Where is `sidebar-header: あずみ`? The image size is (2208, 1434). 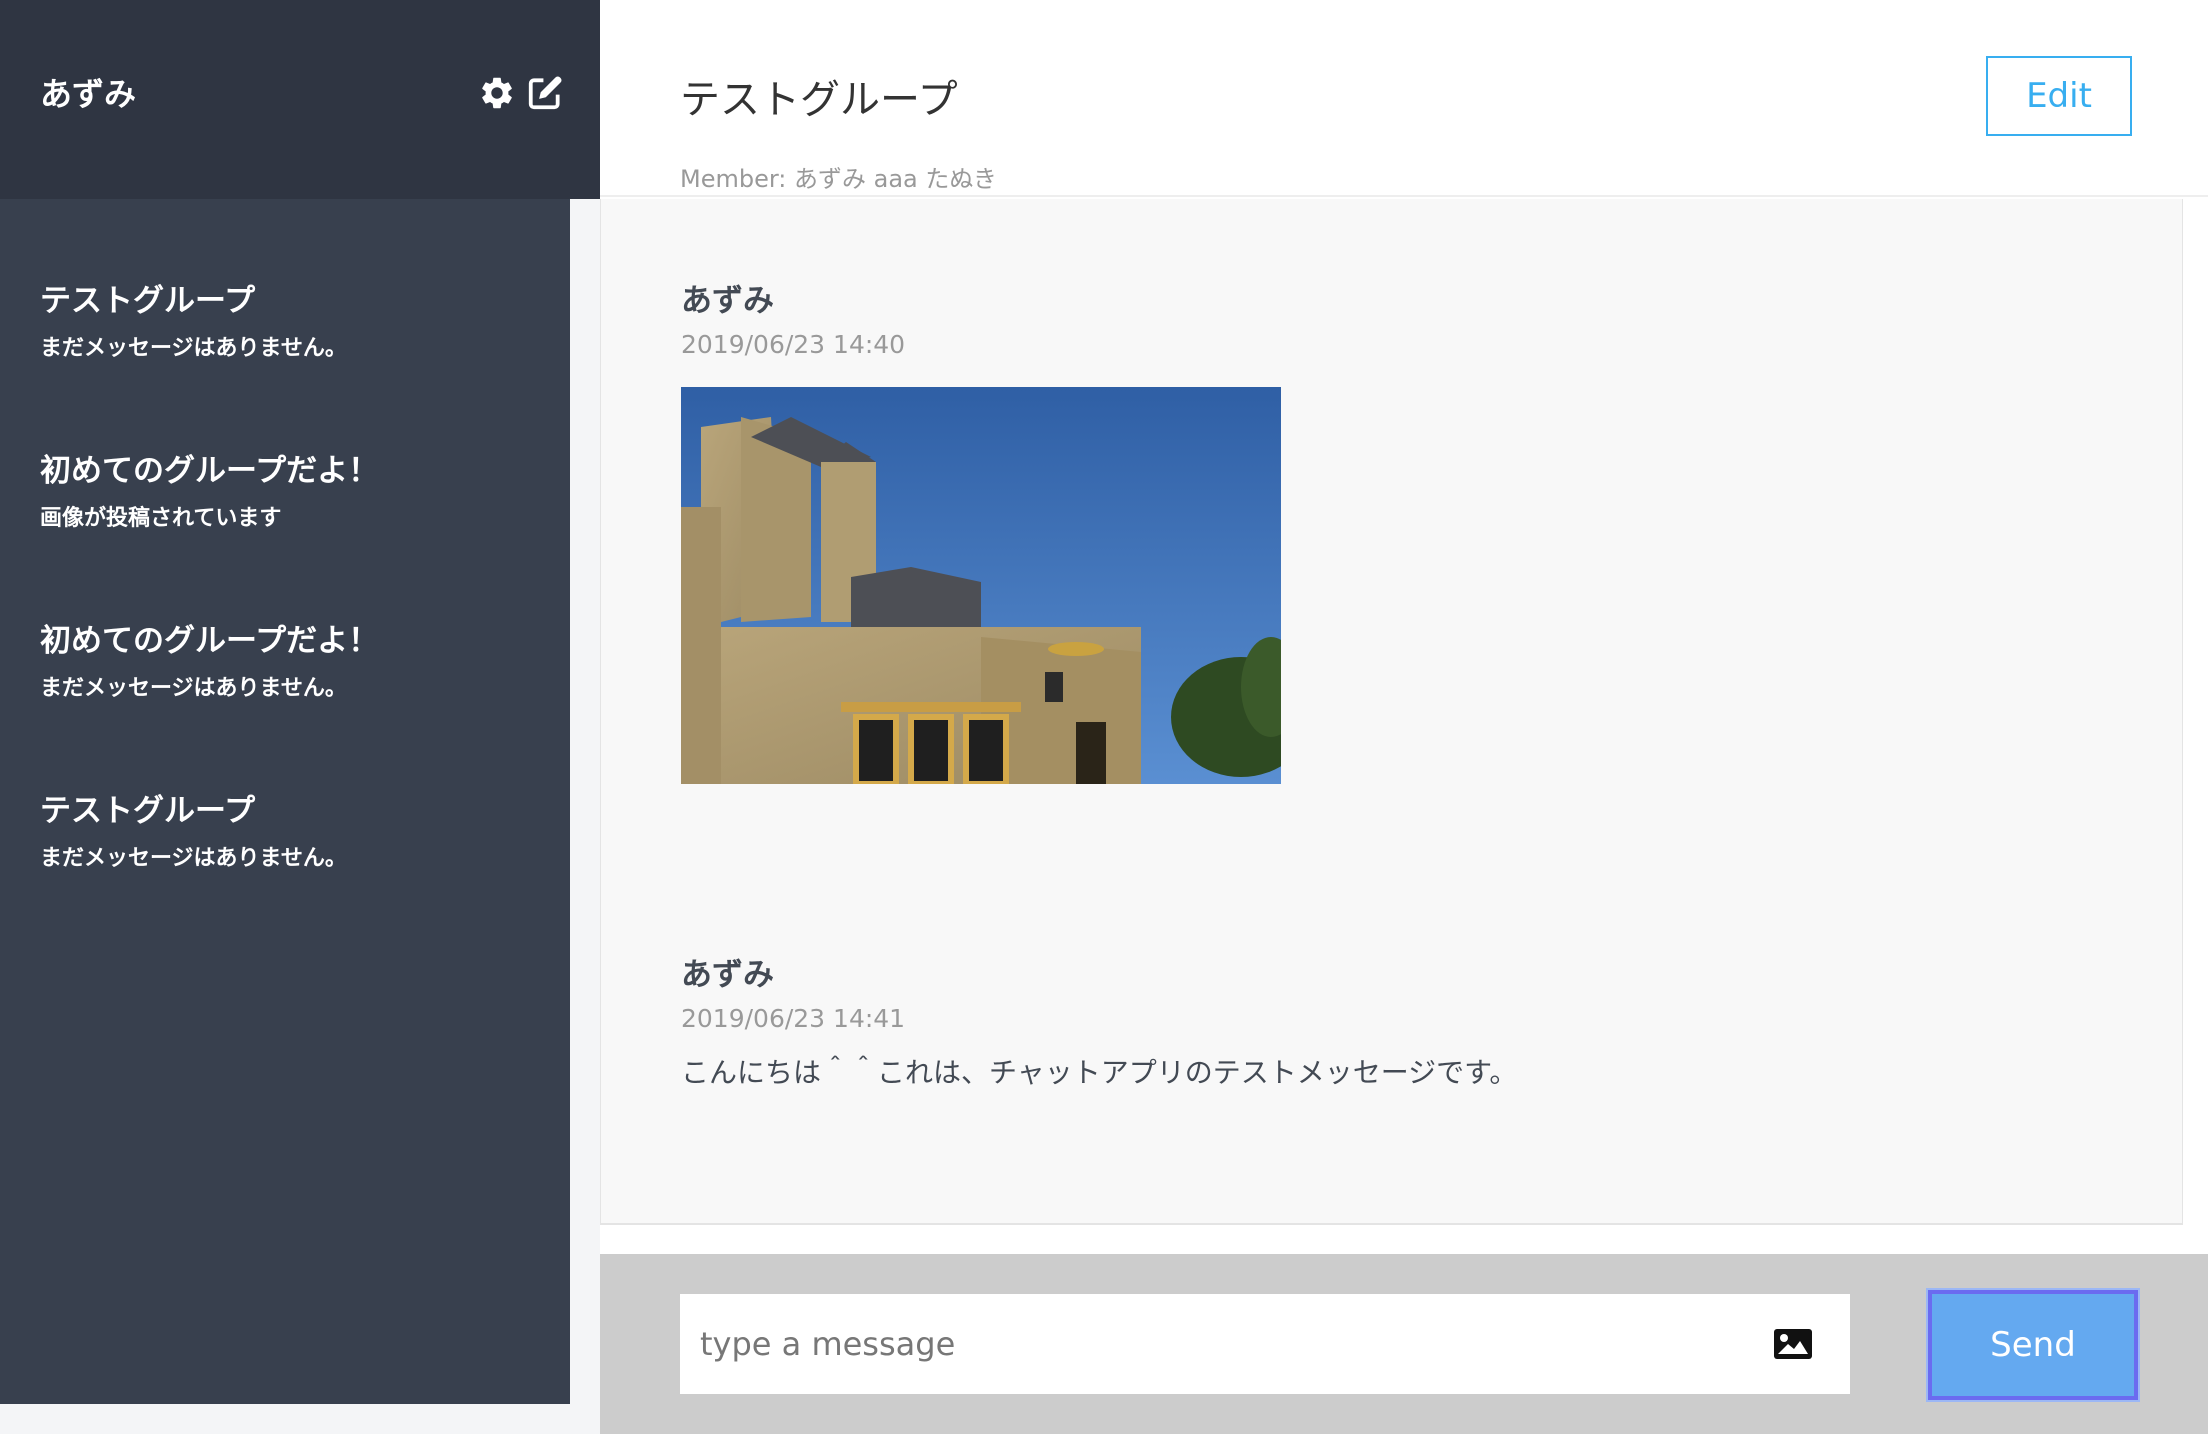 sidebar-header: あずみ is located at coordinates (300, 99).